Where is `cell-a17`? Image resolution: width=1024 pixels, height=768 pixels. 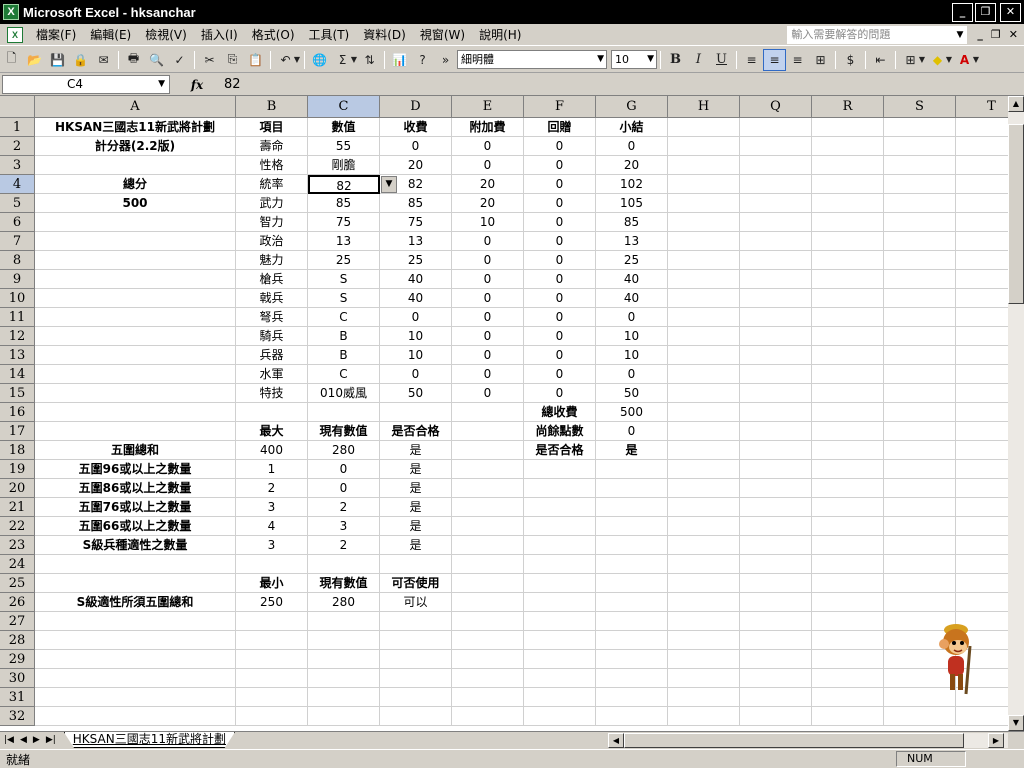
cell-a17 is located at coordinates (135, 431).